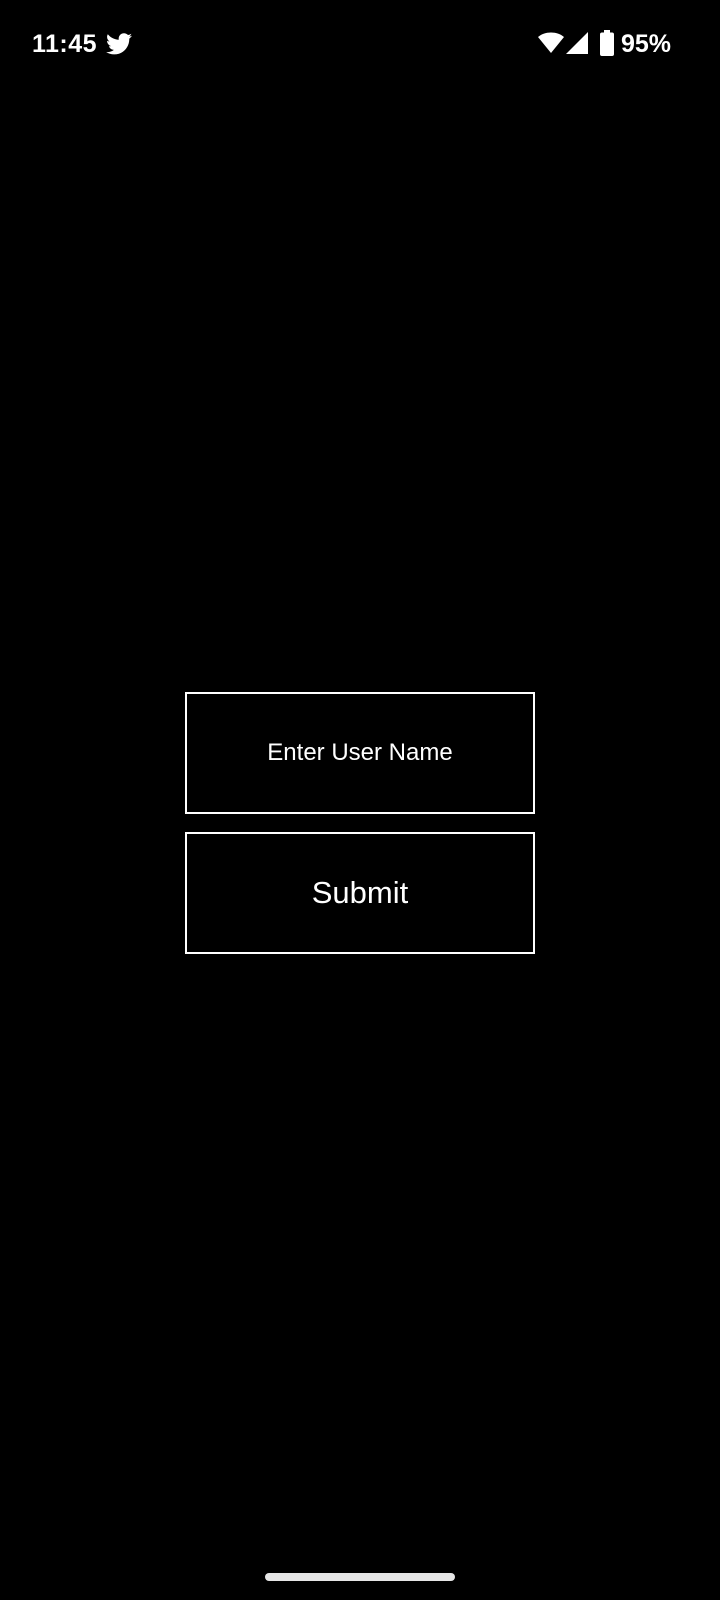 The width and height of the screenshot is (720, 1600). Describe the element at coordinates (577, 43) in the screenshot. I see `signal-icon` at that location.